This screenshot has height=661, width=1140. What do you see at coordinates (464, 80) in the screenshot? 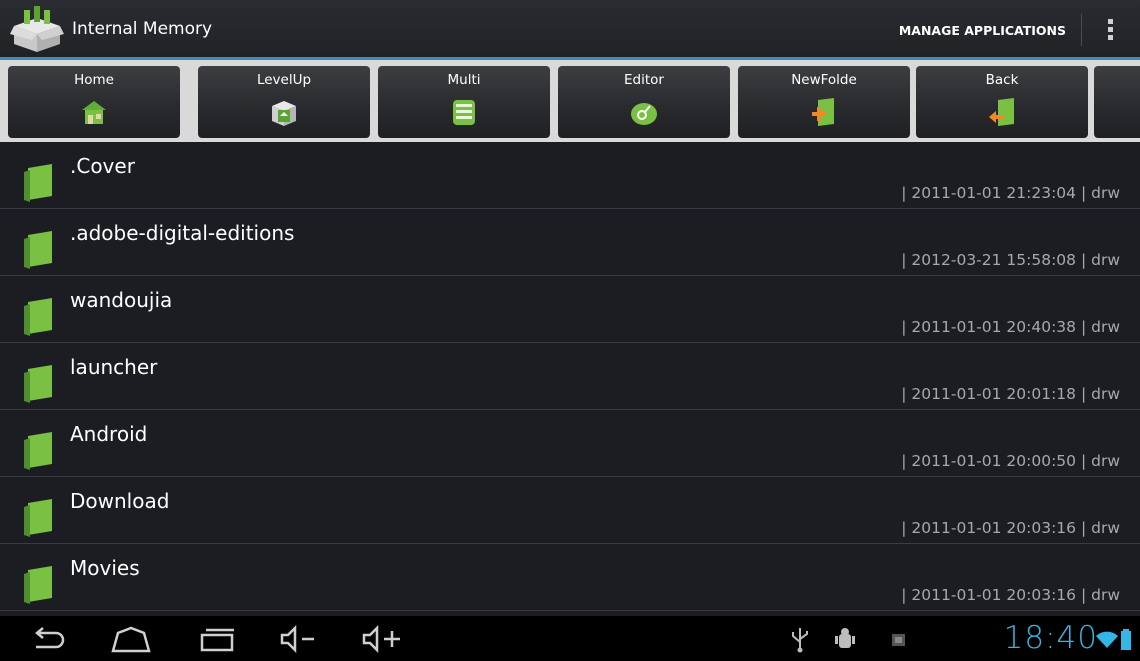
I see `multi-button-label: Multi` at bounding box center [464, 80].